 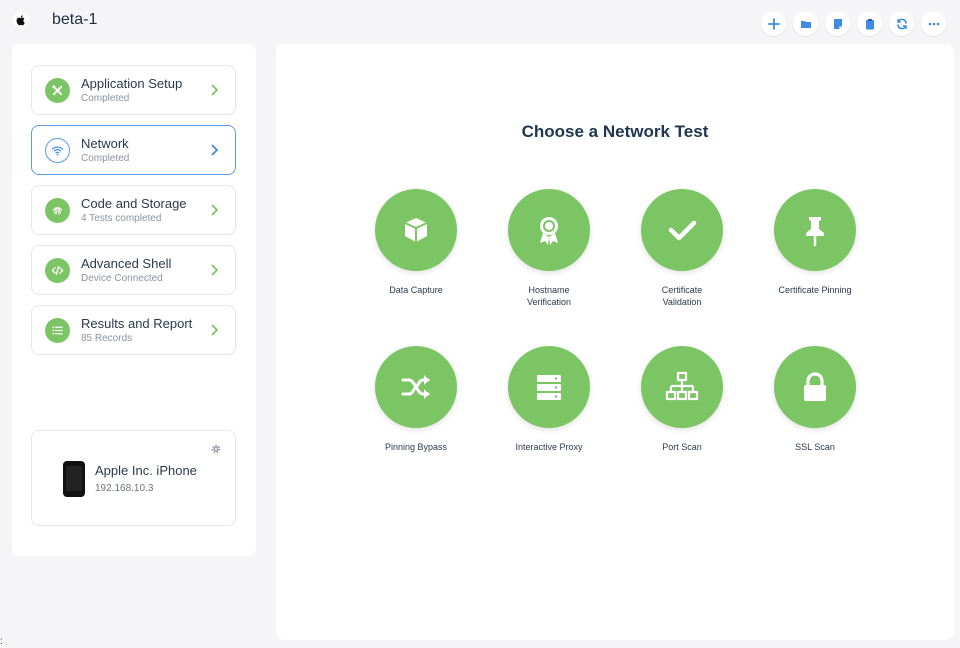 What do you see at coordinates (682, 230) in the screenshot?
I see `check-icon` at bounding box center [682, 230].